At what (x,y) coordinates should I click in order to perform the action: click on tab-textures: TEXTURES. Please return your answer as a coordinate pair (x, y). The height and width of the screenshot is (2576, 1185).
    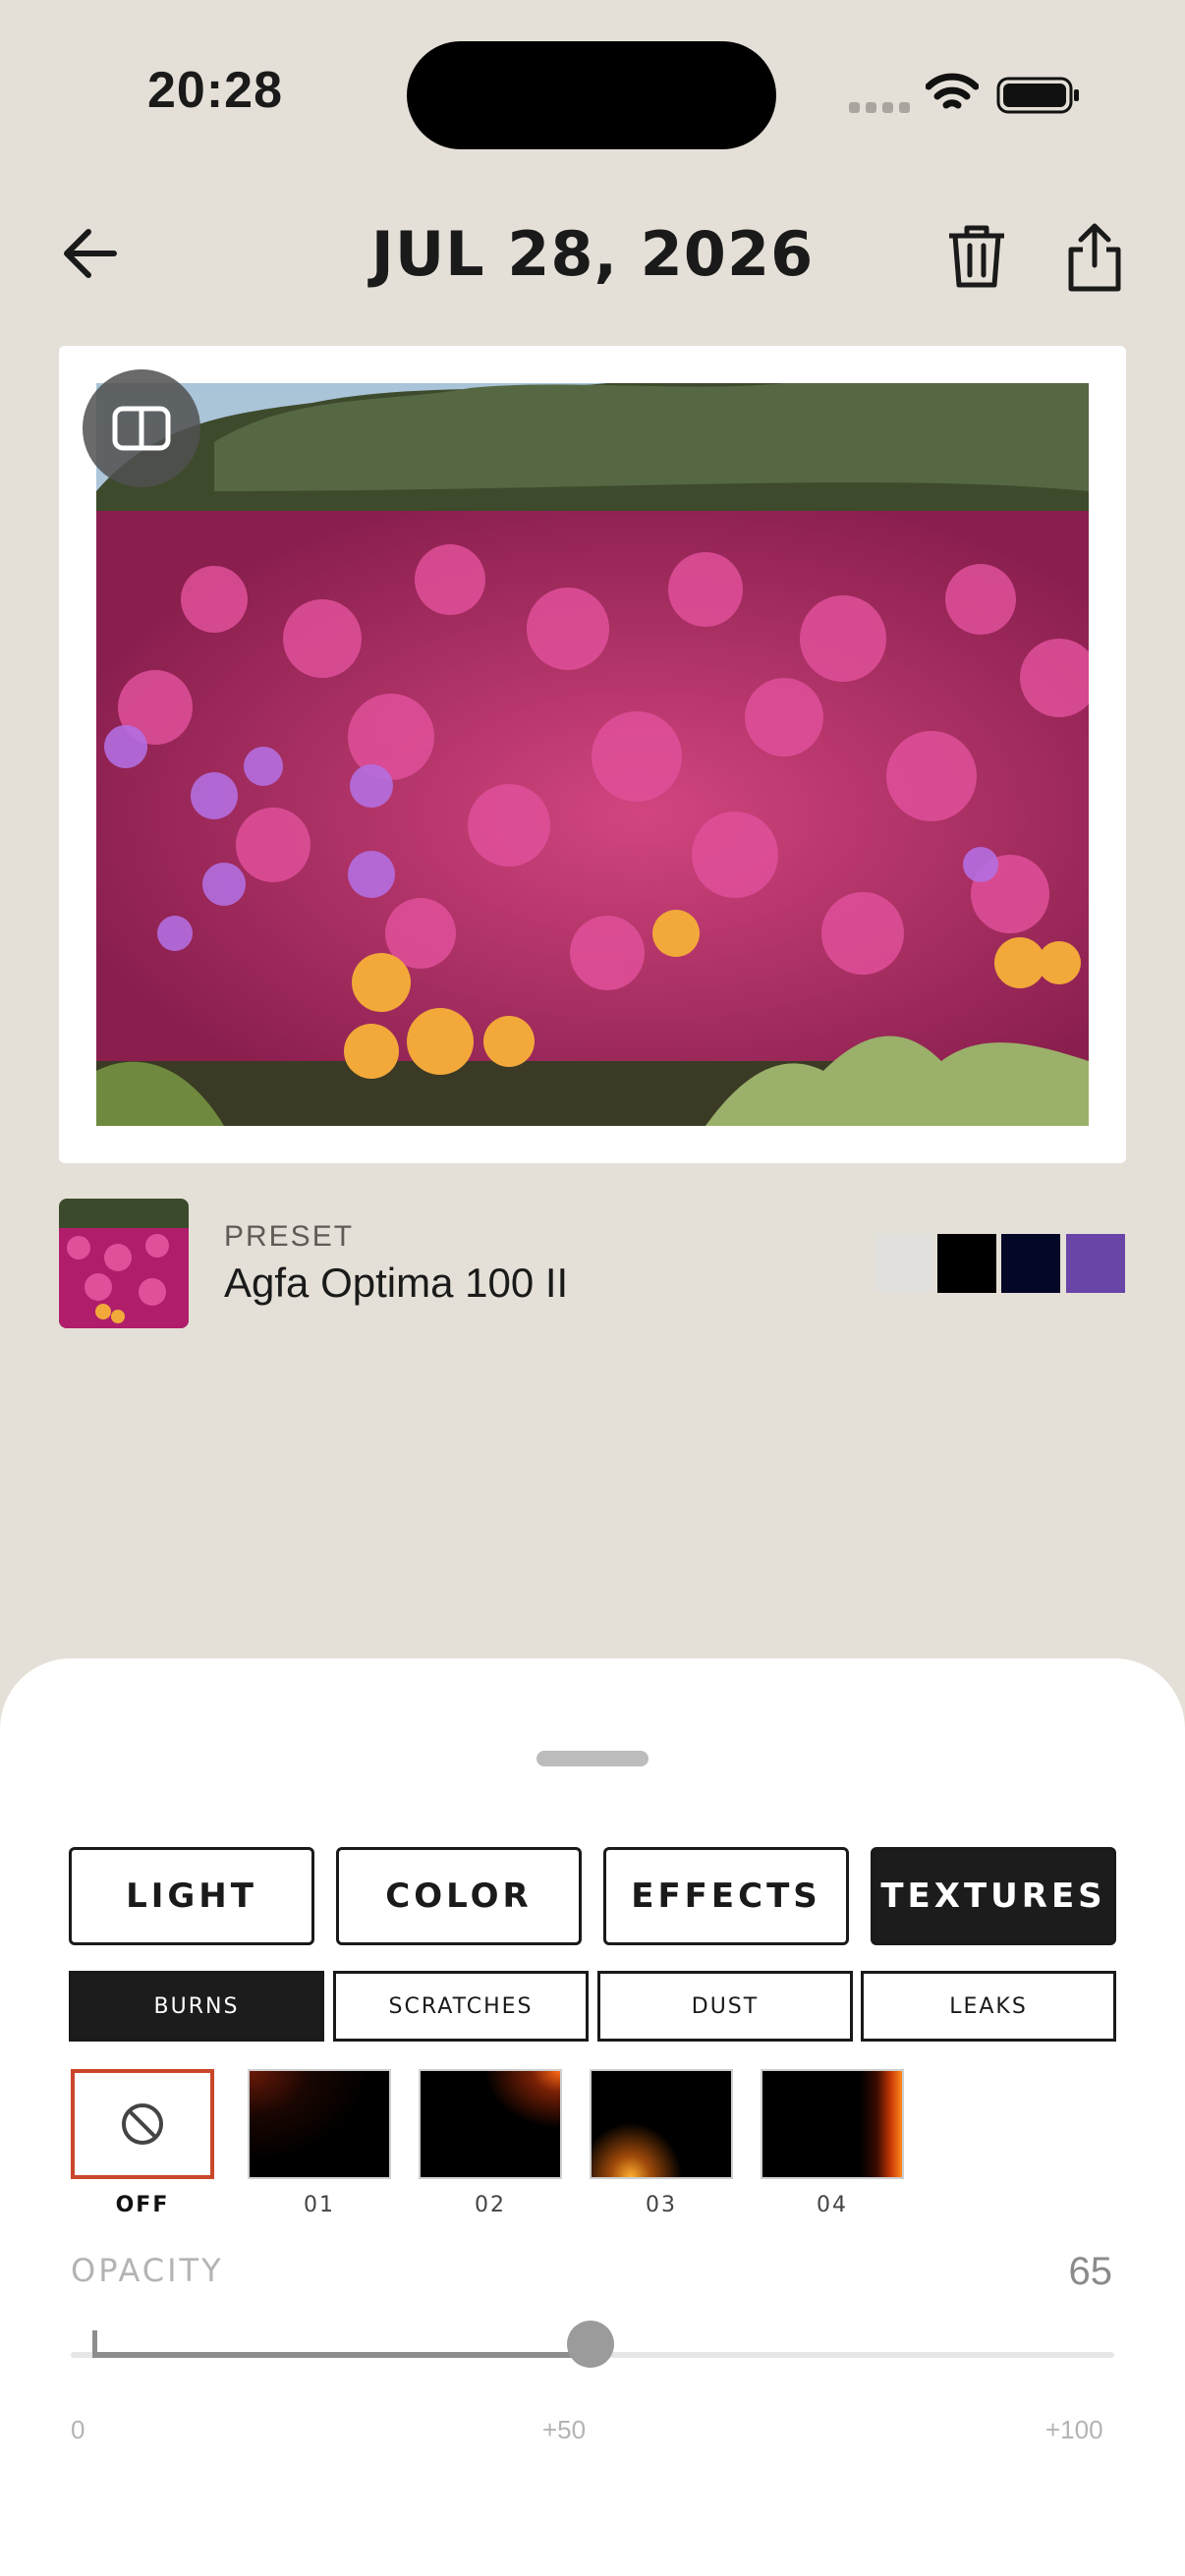
    Looking at the image, I should click on (994, 1896).